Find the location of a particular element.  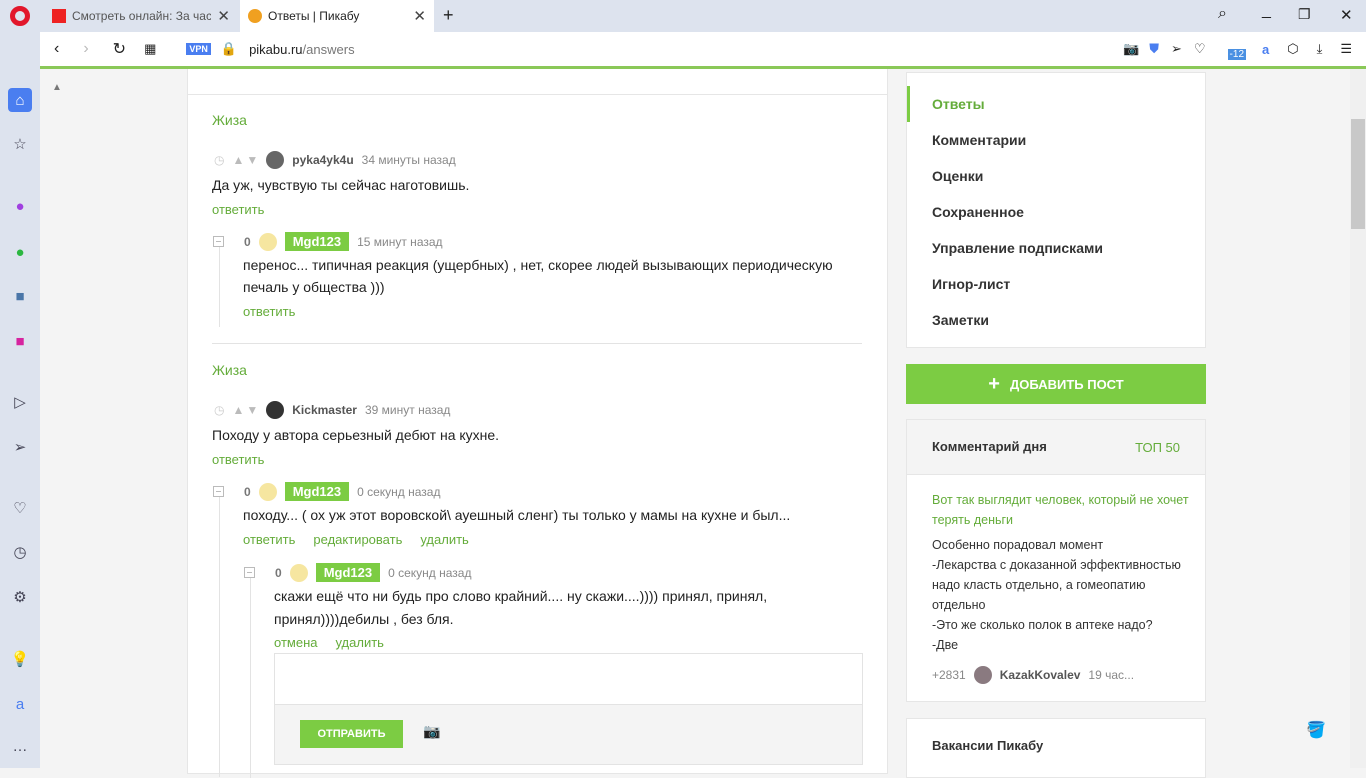

menu-item-answers: Ответы is located at coordinates (958, 104).